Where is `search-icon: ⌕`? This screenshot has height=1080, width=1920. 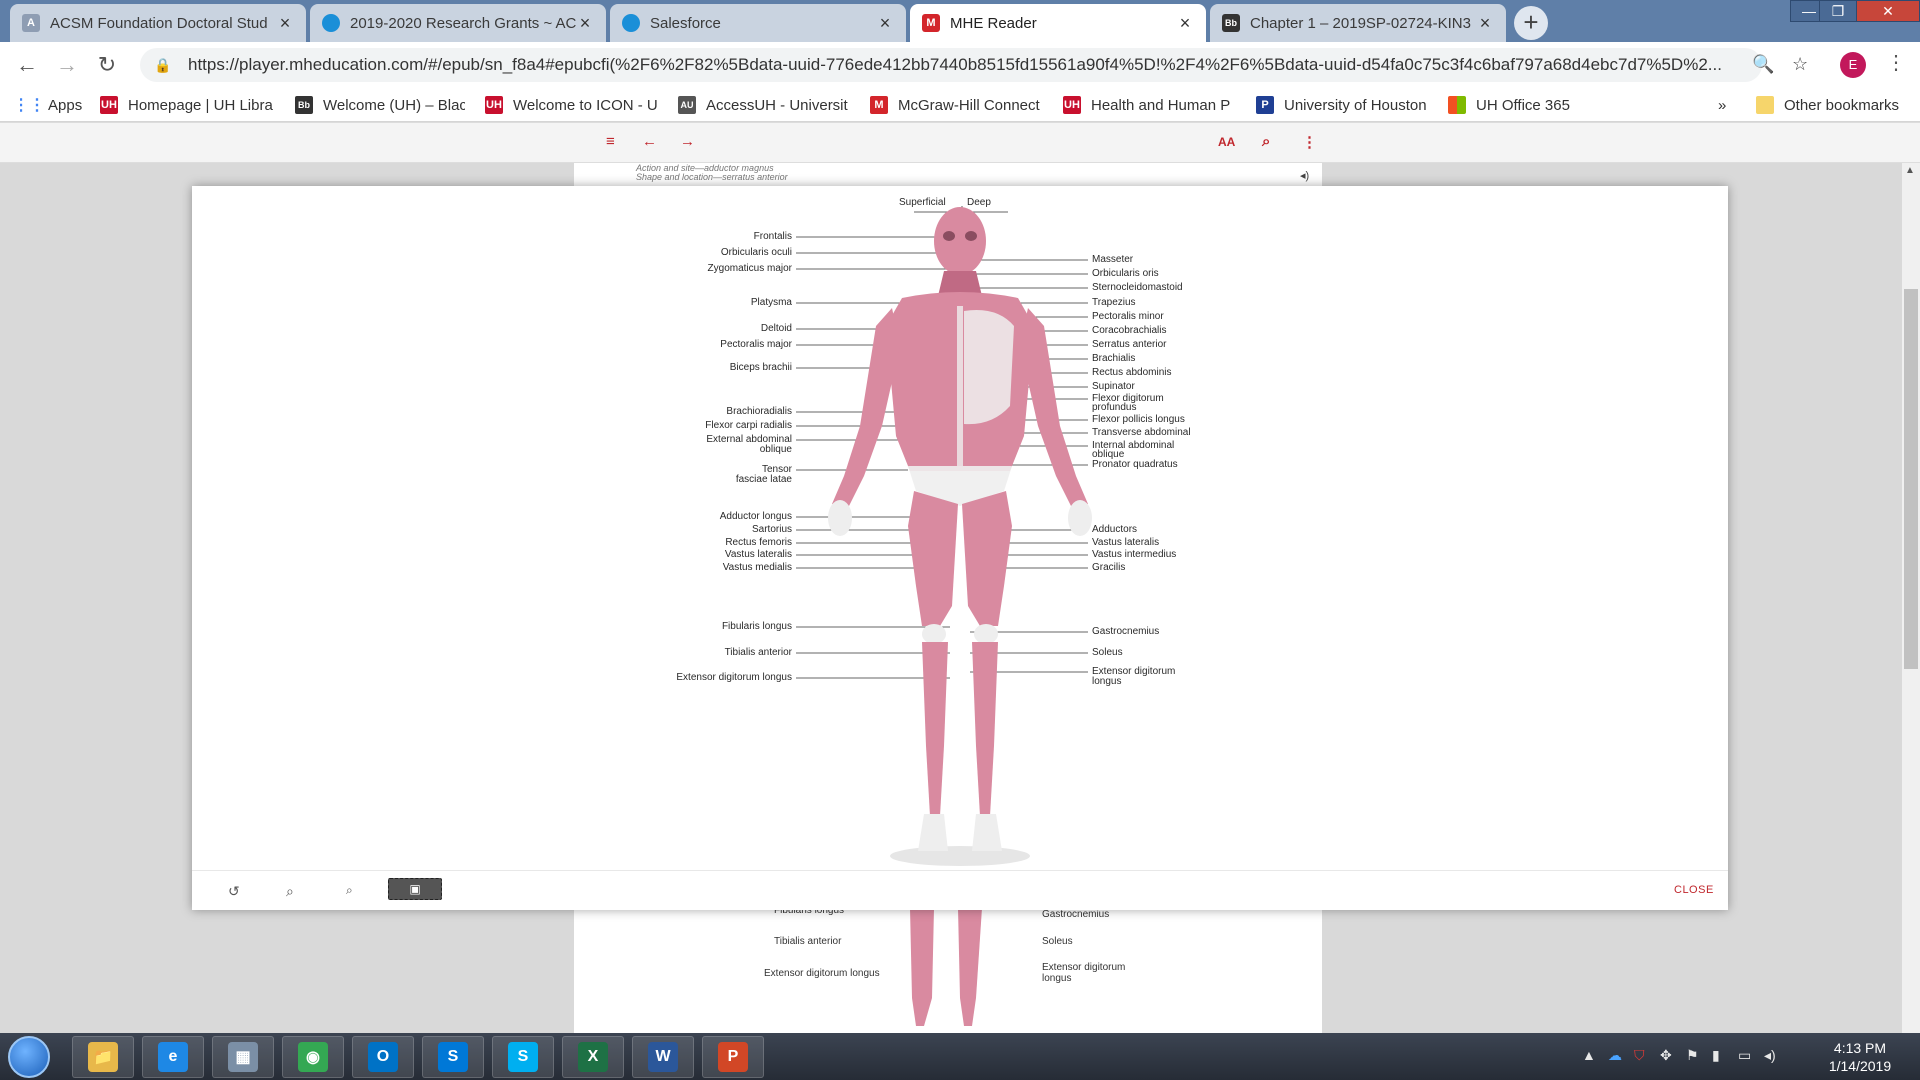 search-icon: ⌕ is located at coordinates (1266, 141).